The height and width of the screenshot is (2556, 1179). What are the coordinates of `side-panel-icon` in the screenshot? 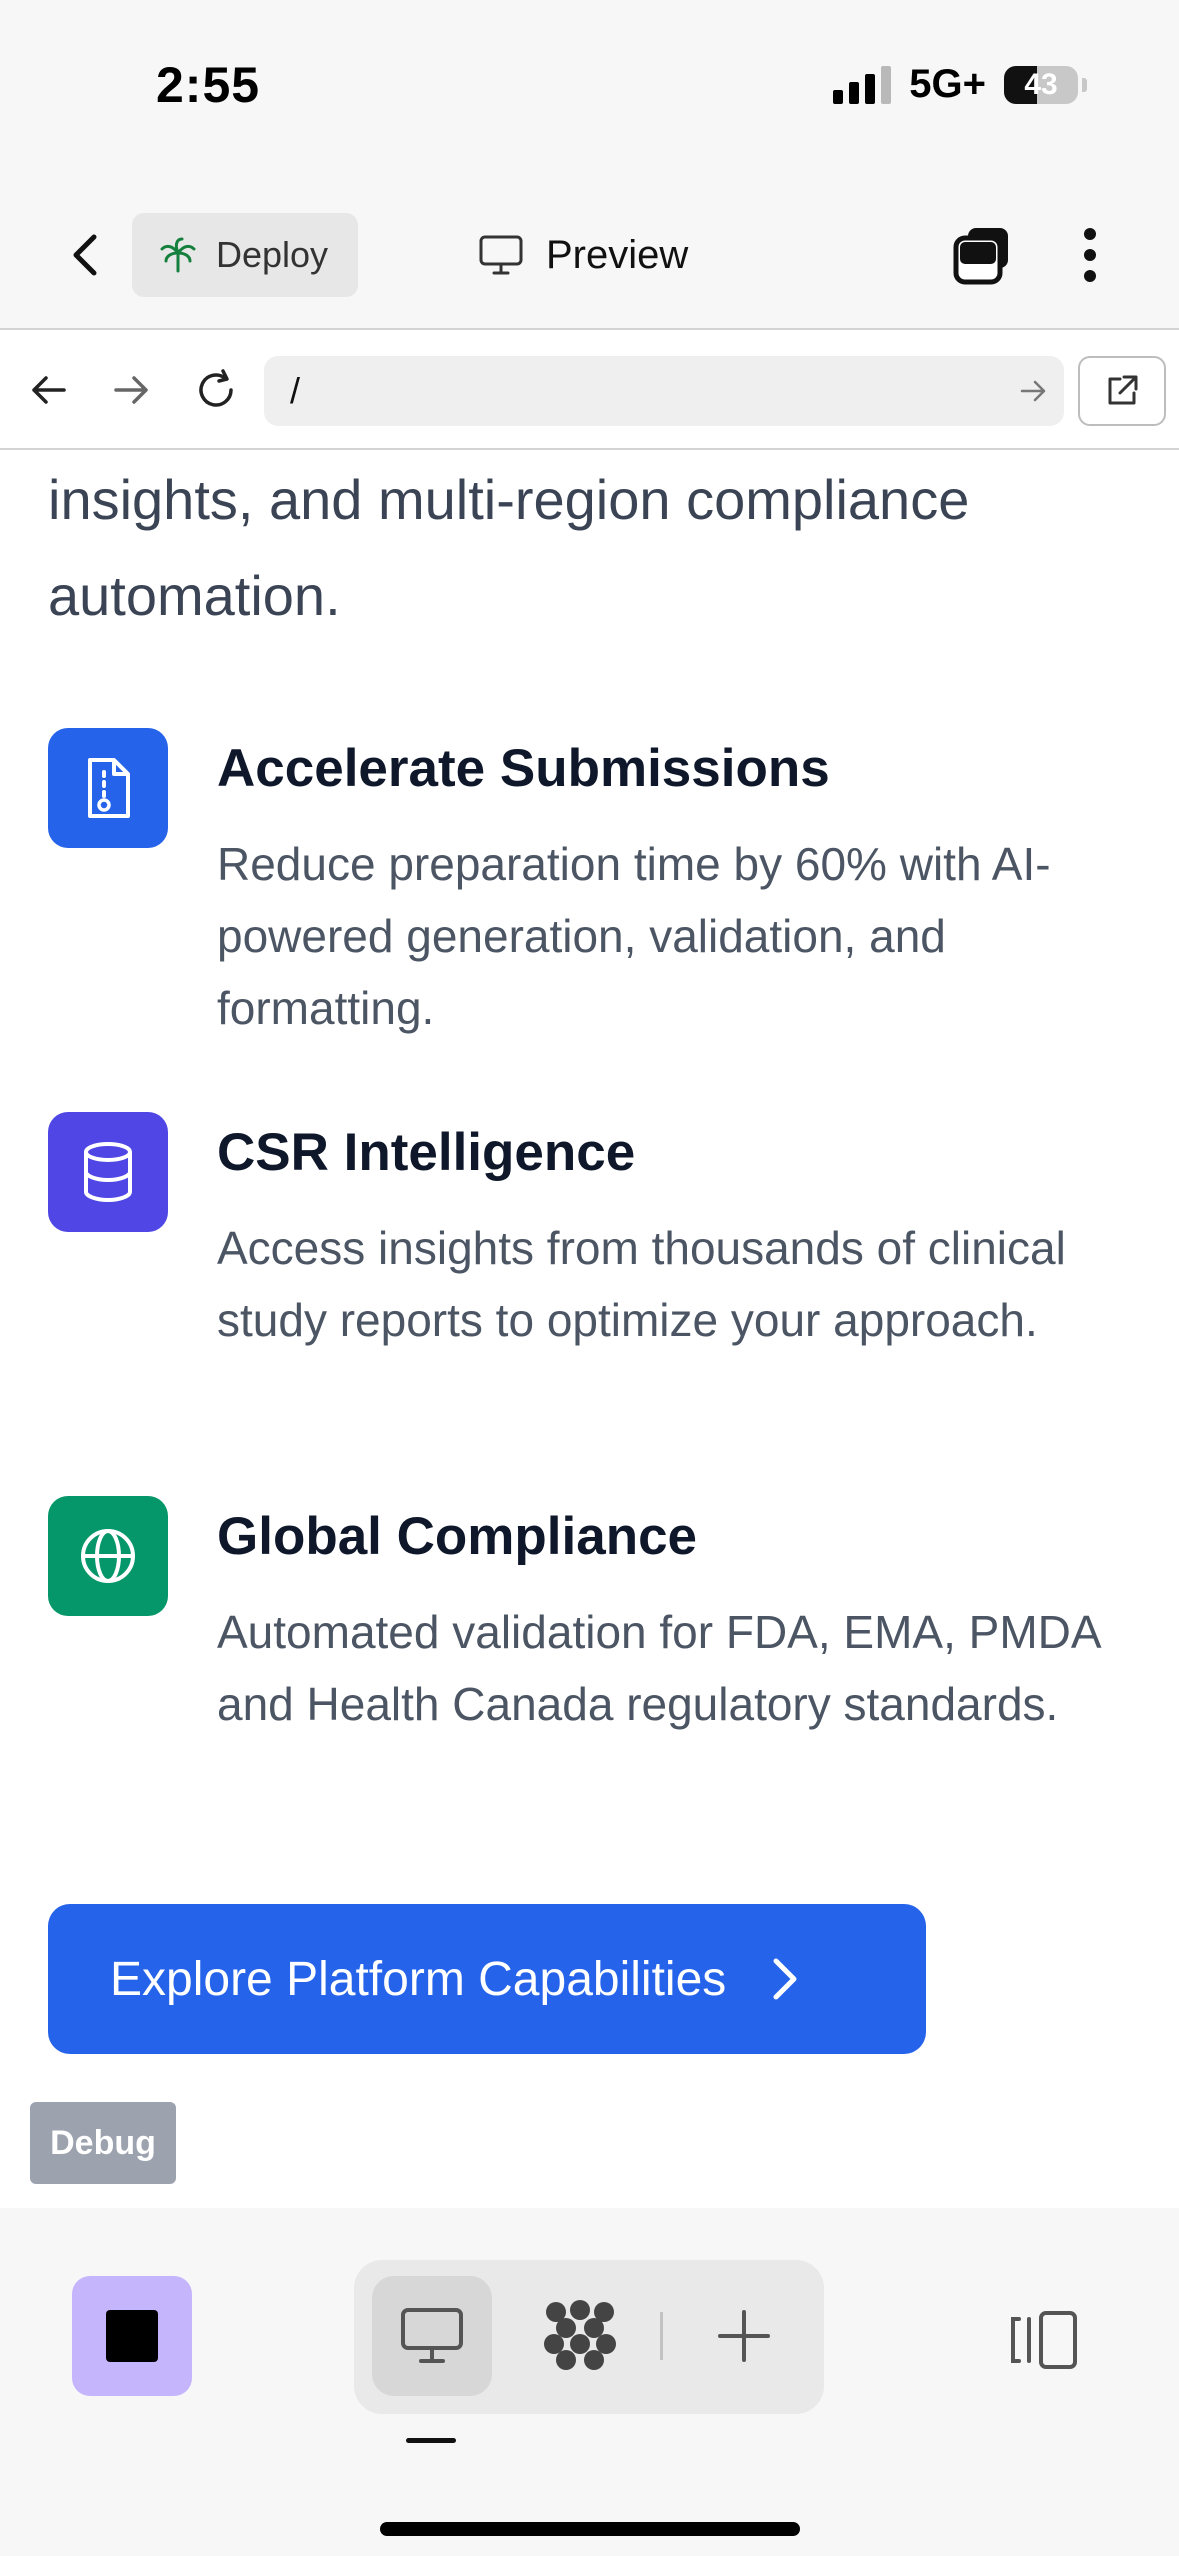 It's located at (1044, 2340).